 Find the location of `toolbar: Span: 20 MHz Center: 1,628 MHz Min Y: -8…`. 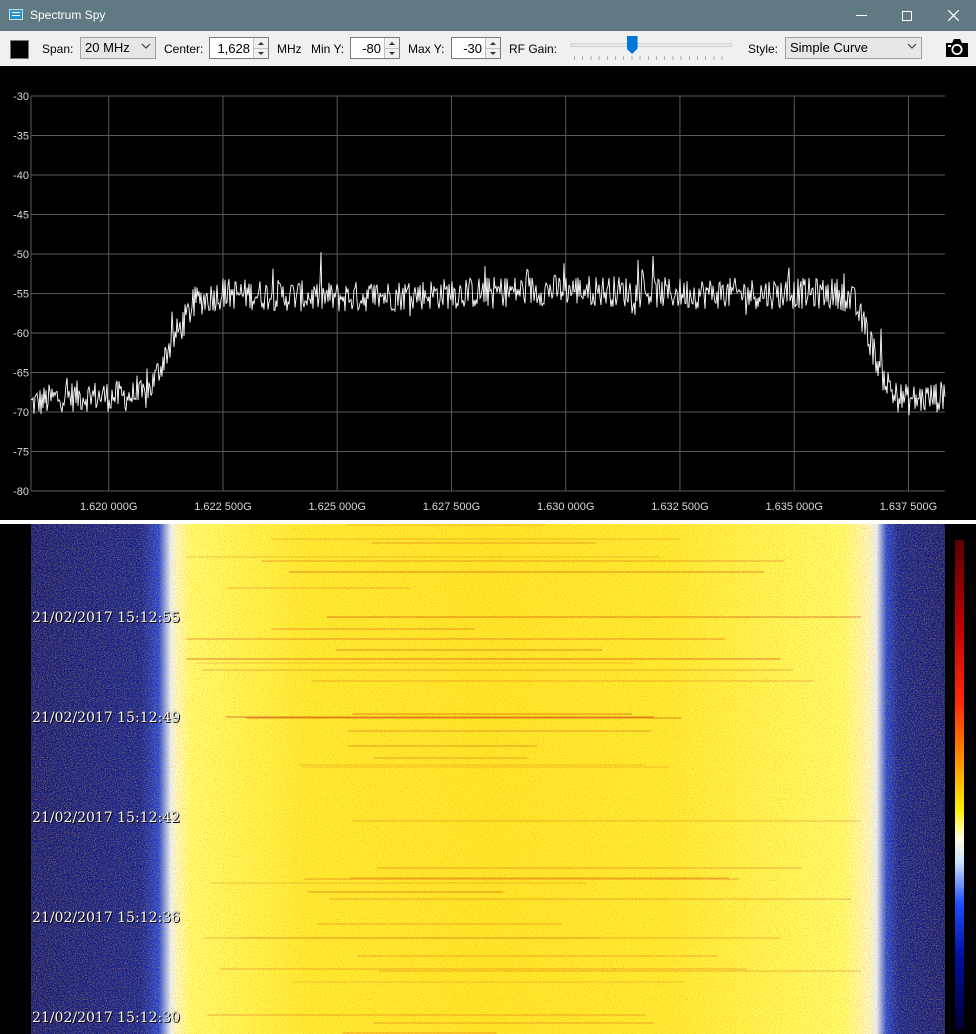

toolbar: Span: 20 MHz Center: 1,628 MHz Min Y: -8… is located at coordinates (488, 48).